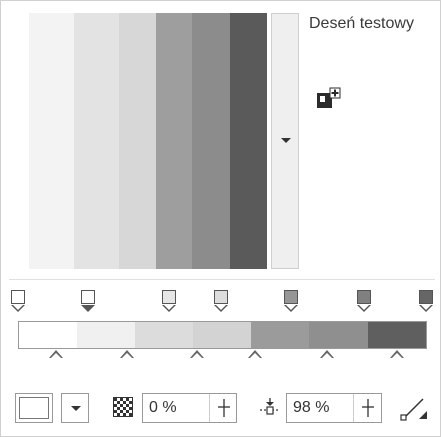 This screenshot has width=441, height=437. Describe the element at coordinates (311, 407) in the screenshot. I see `position-value: 98 %` at that location.